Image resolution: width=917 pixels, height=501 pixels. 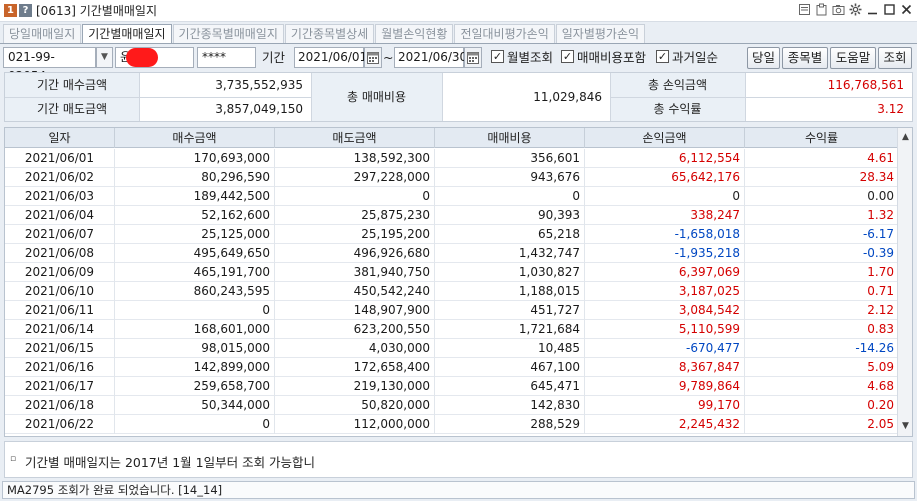 I want to click on close-icon, so click(x=906, y=10).